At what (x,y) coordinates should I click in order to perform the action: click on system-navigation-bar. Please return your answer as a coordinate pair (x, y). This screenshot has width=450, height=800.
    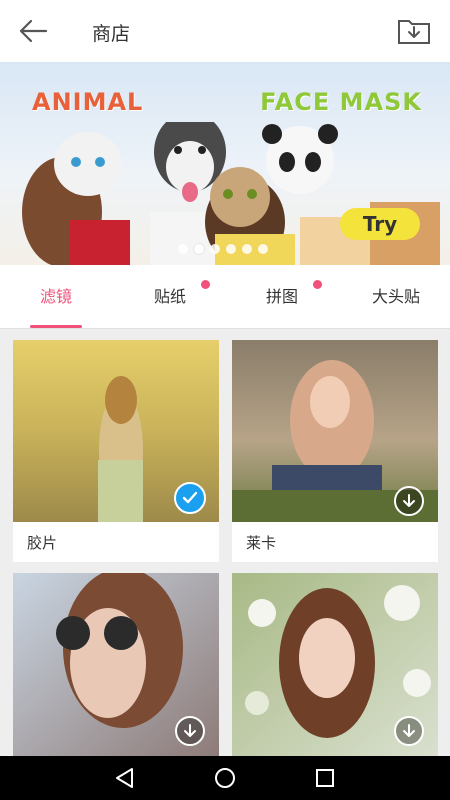
    Looking at the image, I should click on (225, 778).